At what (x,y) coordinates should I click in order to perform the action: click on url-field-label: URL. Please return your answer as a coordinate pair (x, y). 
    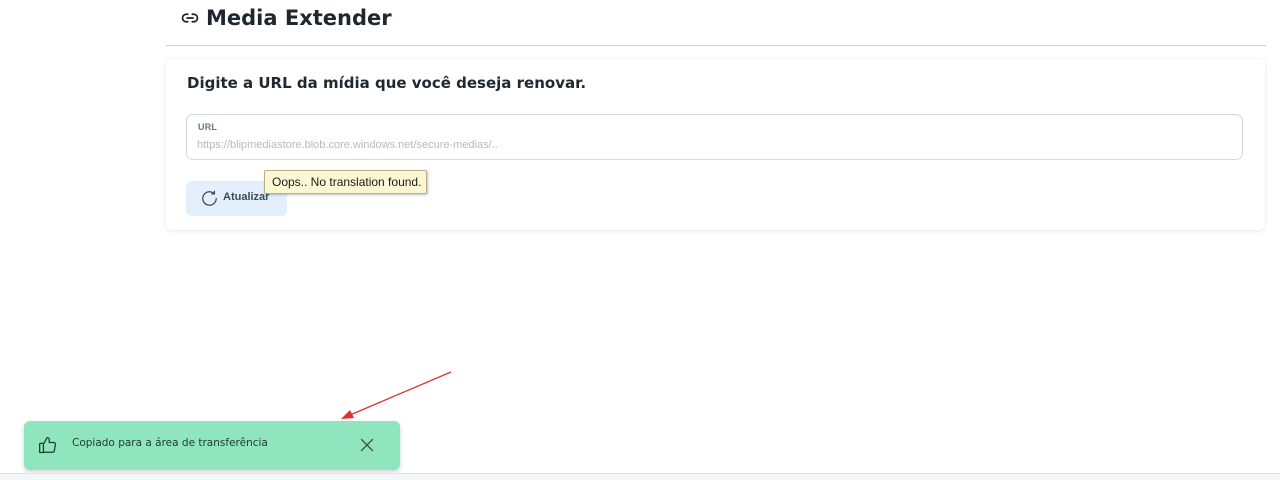
    Looking at the image, I should click on (208, 127).